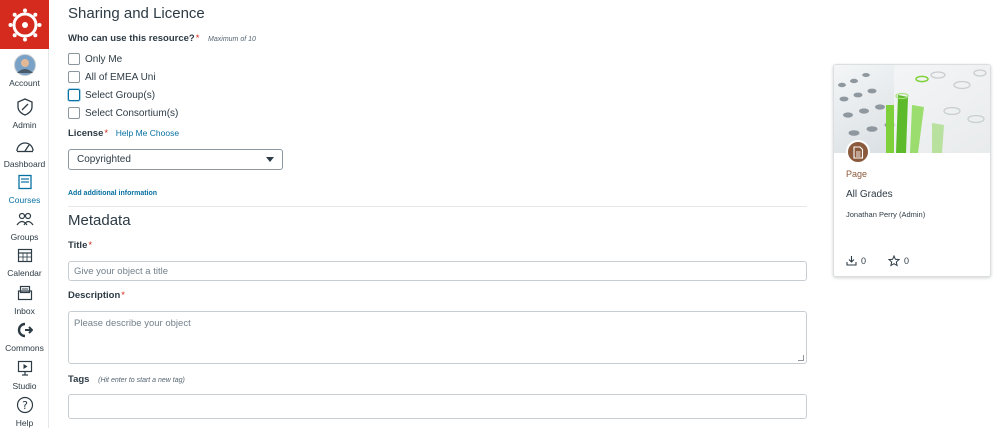  I want to click on nav-inbox: Inbox, so click(24, 299).